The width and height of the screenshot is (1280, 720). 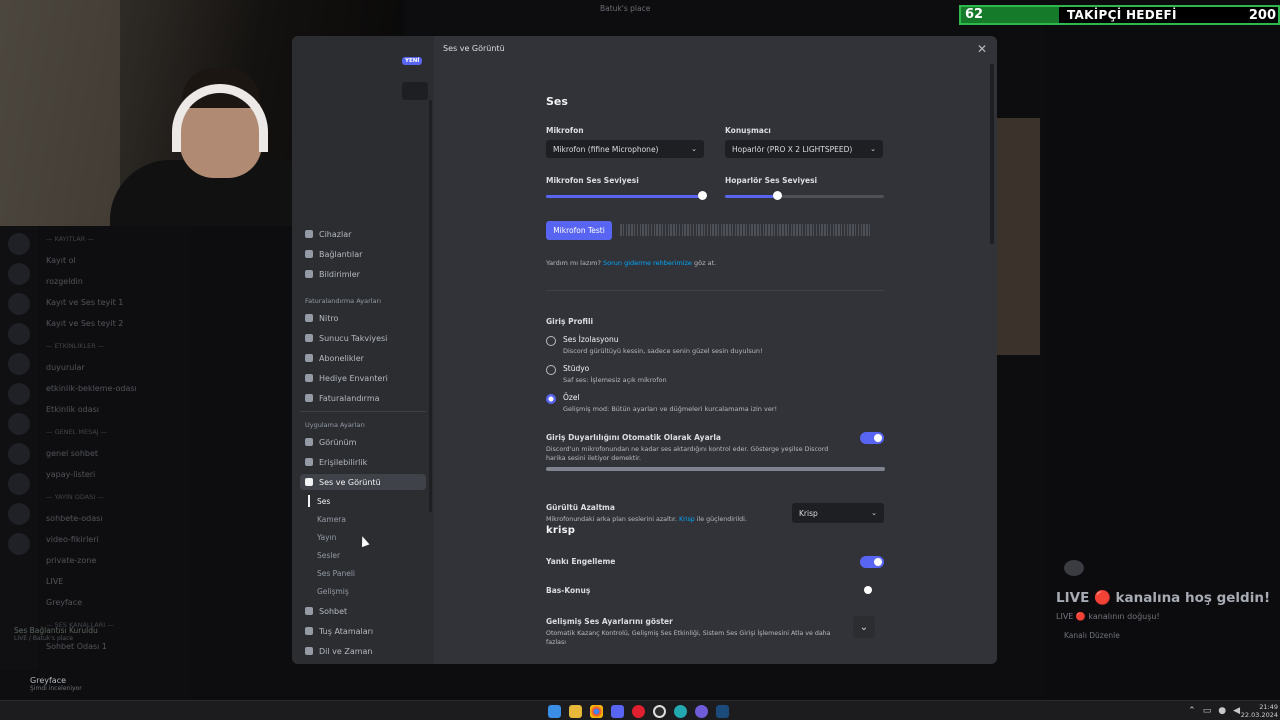 I want to click on sub-item-soundboard: Ses Paneli, so click(x=336, y=573).